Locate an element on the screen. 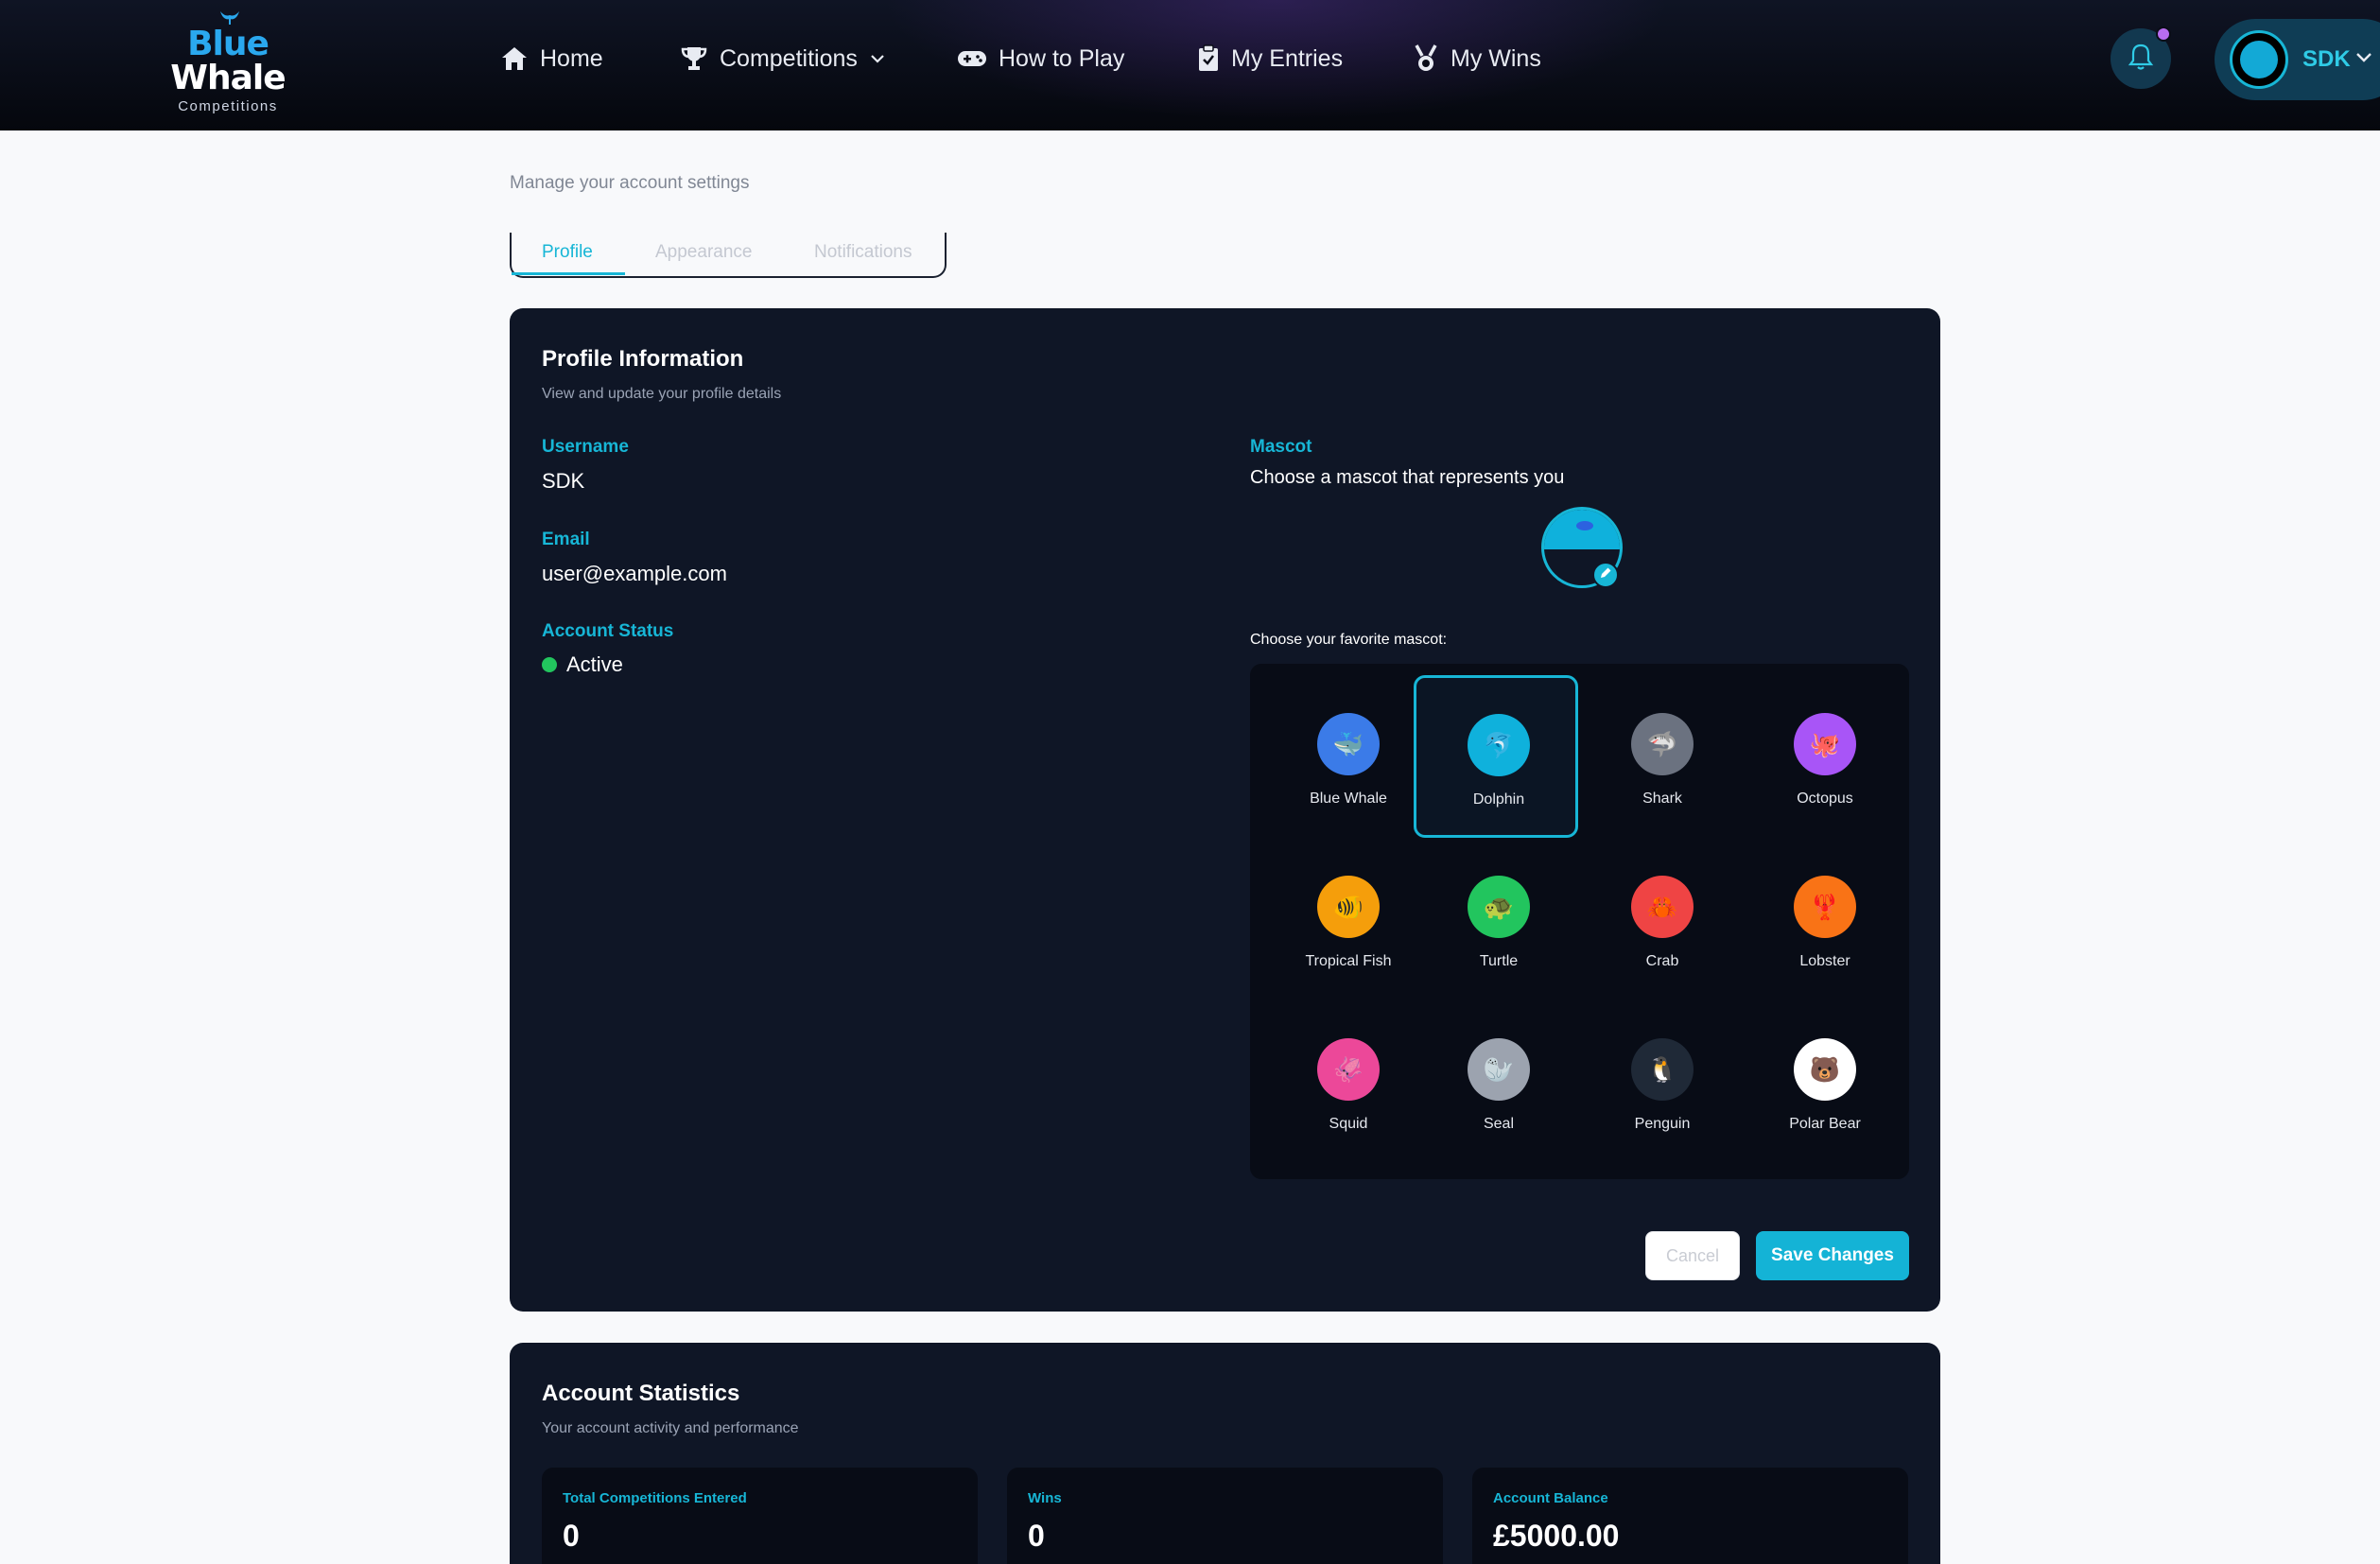  mascot-option-polar-bear: 🐻 Polar Bear is located at coordinates (1825, 1083).